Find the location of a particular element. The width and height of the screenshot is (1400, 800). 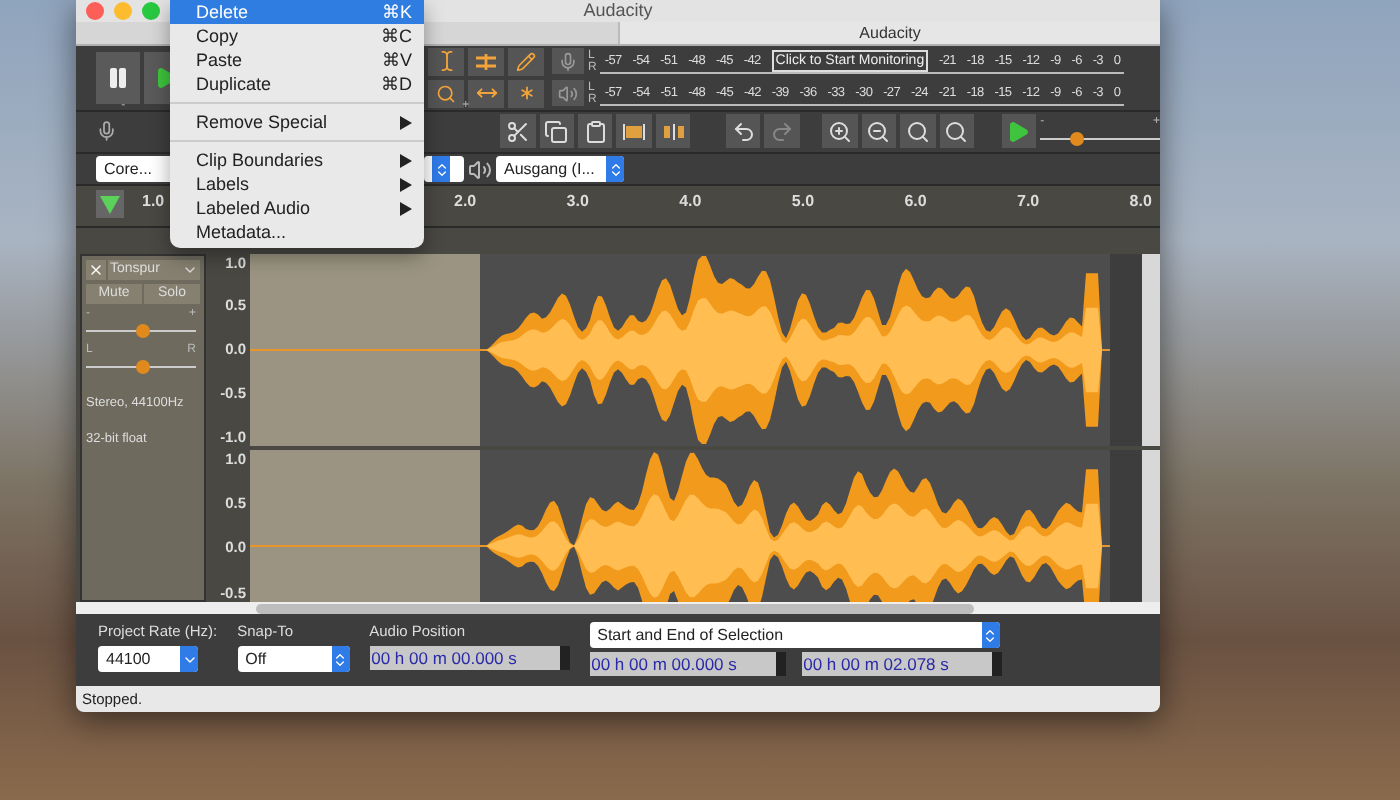

copy-icon is located at coordinates (556, 131).